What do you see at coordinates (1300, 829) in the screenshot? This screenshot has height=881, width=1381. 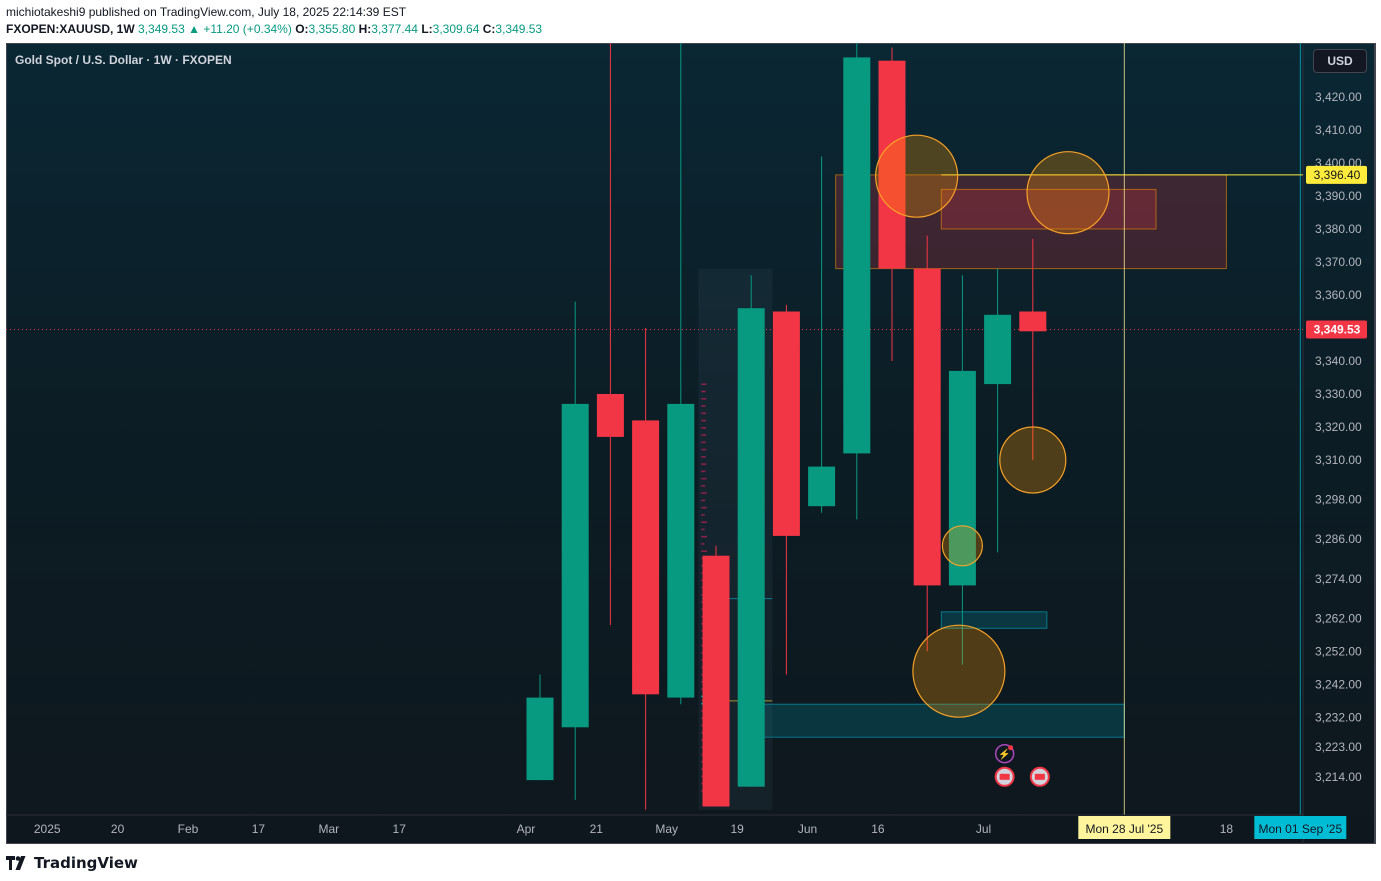 I see `date-label-text-1: Mon 01 Sep '25` at bounding box center [1300, 829].